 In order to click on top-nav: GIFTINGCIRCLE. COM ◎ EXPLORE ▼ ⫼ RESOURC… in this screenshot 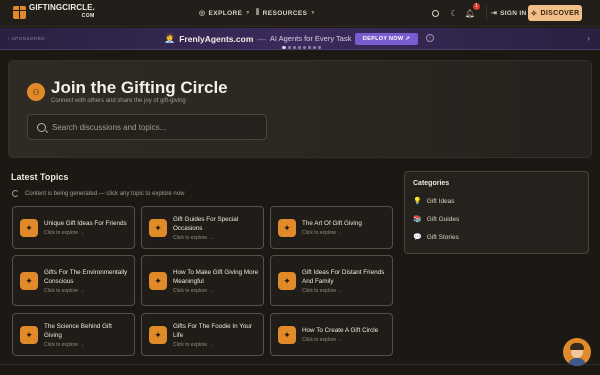, I will do `click(300, 13)`.